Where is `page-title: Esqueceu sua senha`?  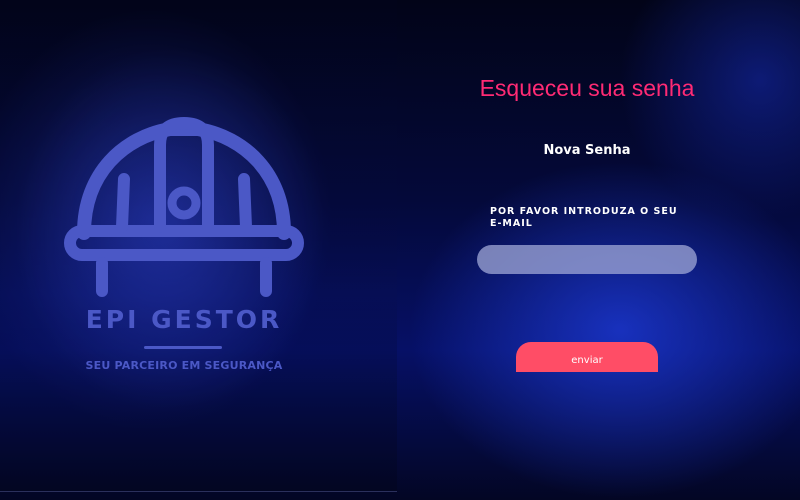 page-title: Esqueceu sua senha is located at coordinates (587, 88).